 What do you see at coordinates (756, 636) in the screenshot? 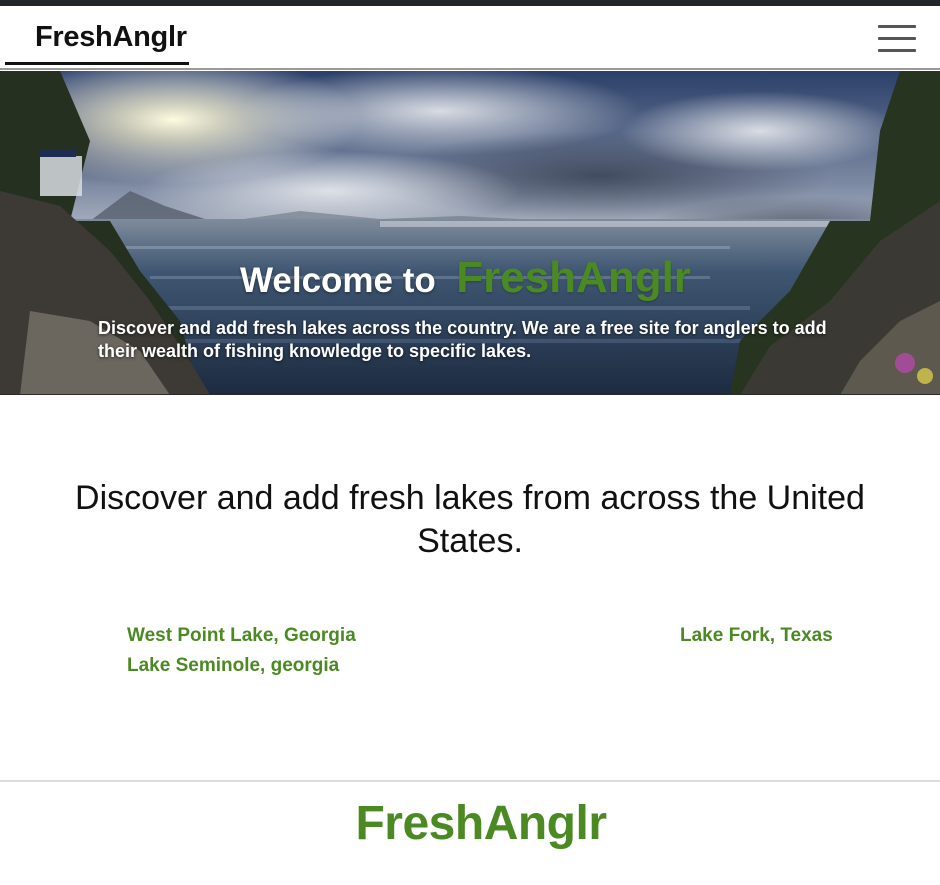
I see `lake-link: Lake Fork, Texas` at bounding box center [756, 636].